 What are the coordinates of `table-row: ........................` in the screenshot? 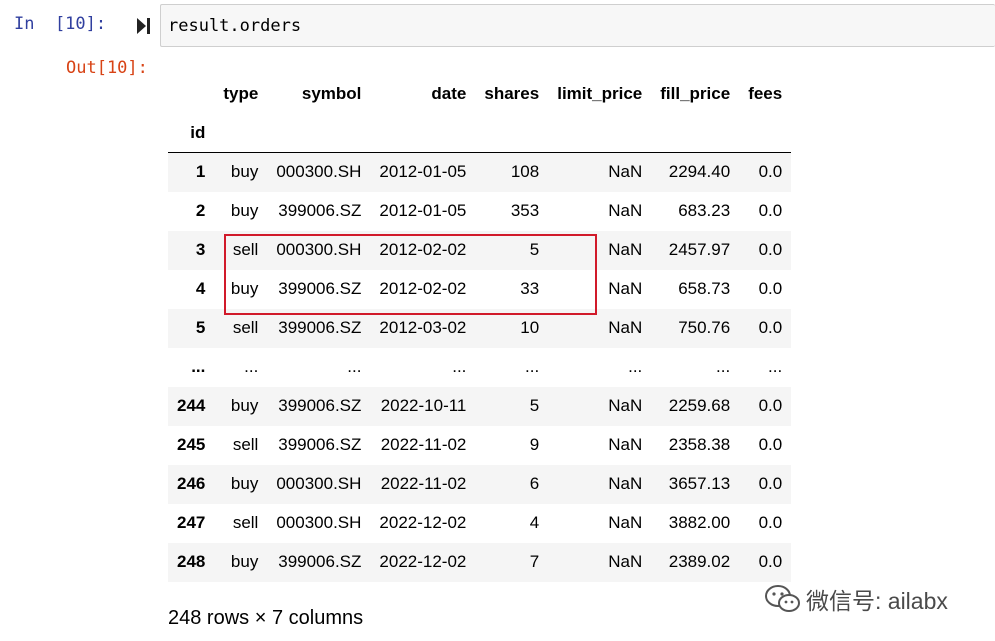 It's located at (480, 367).